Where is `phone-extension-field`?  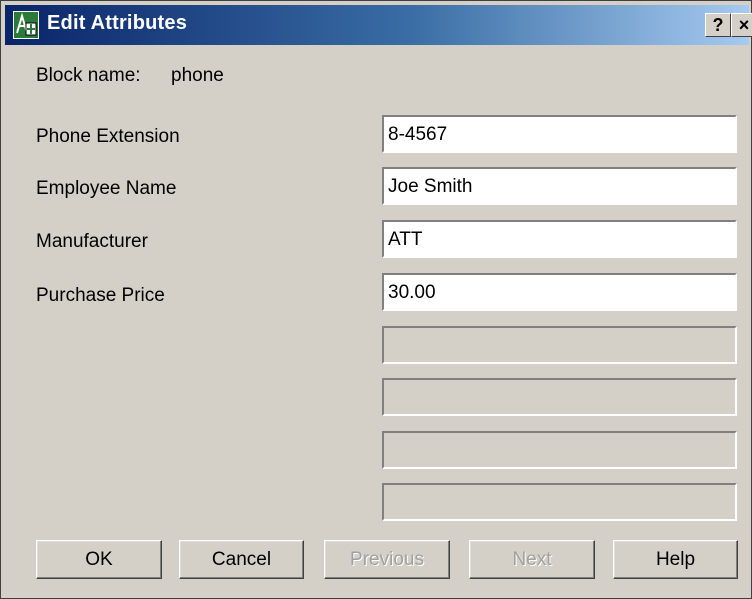
phone-extension-field is located at coordinates (559, 134).